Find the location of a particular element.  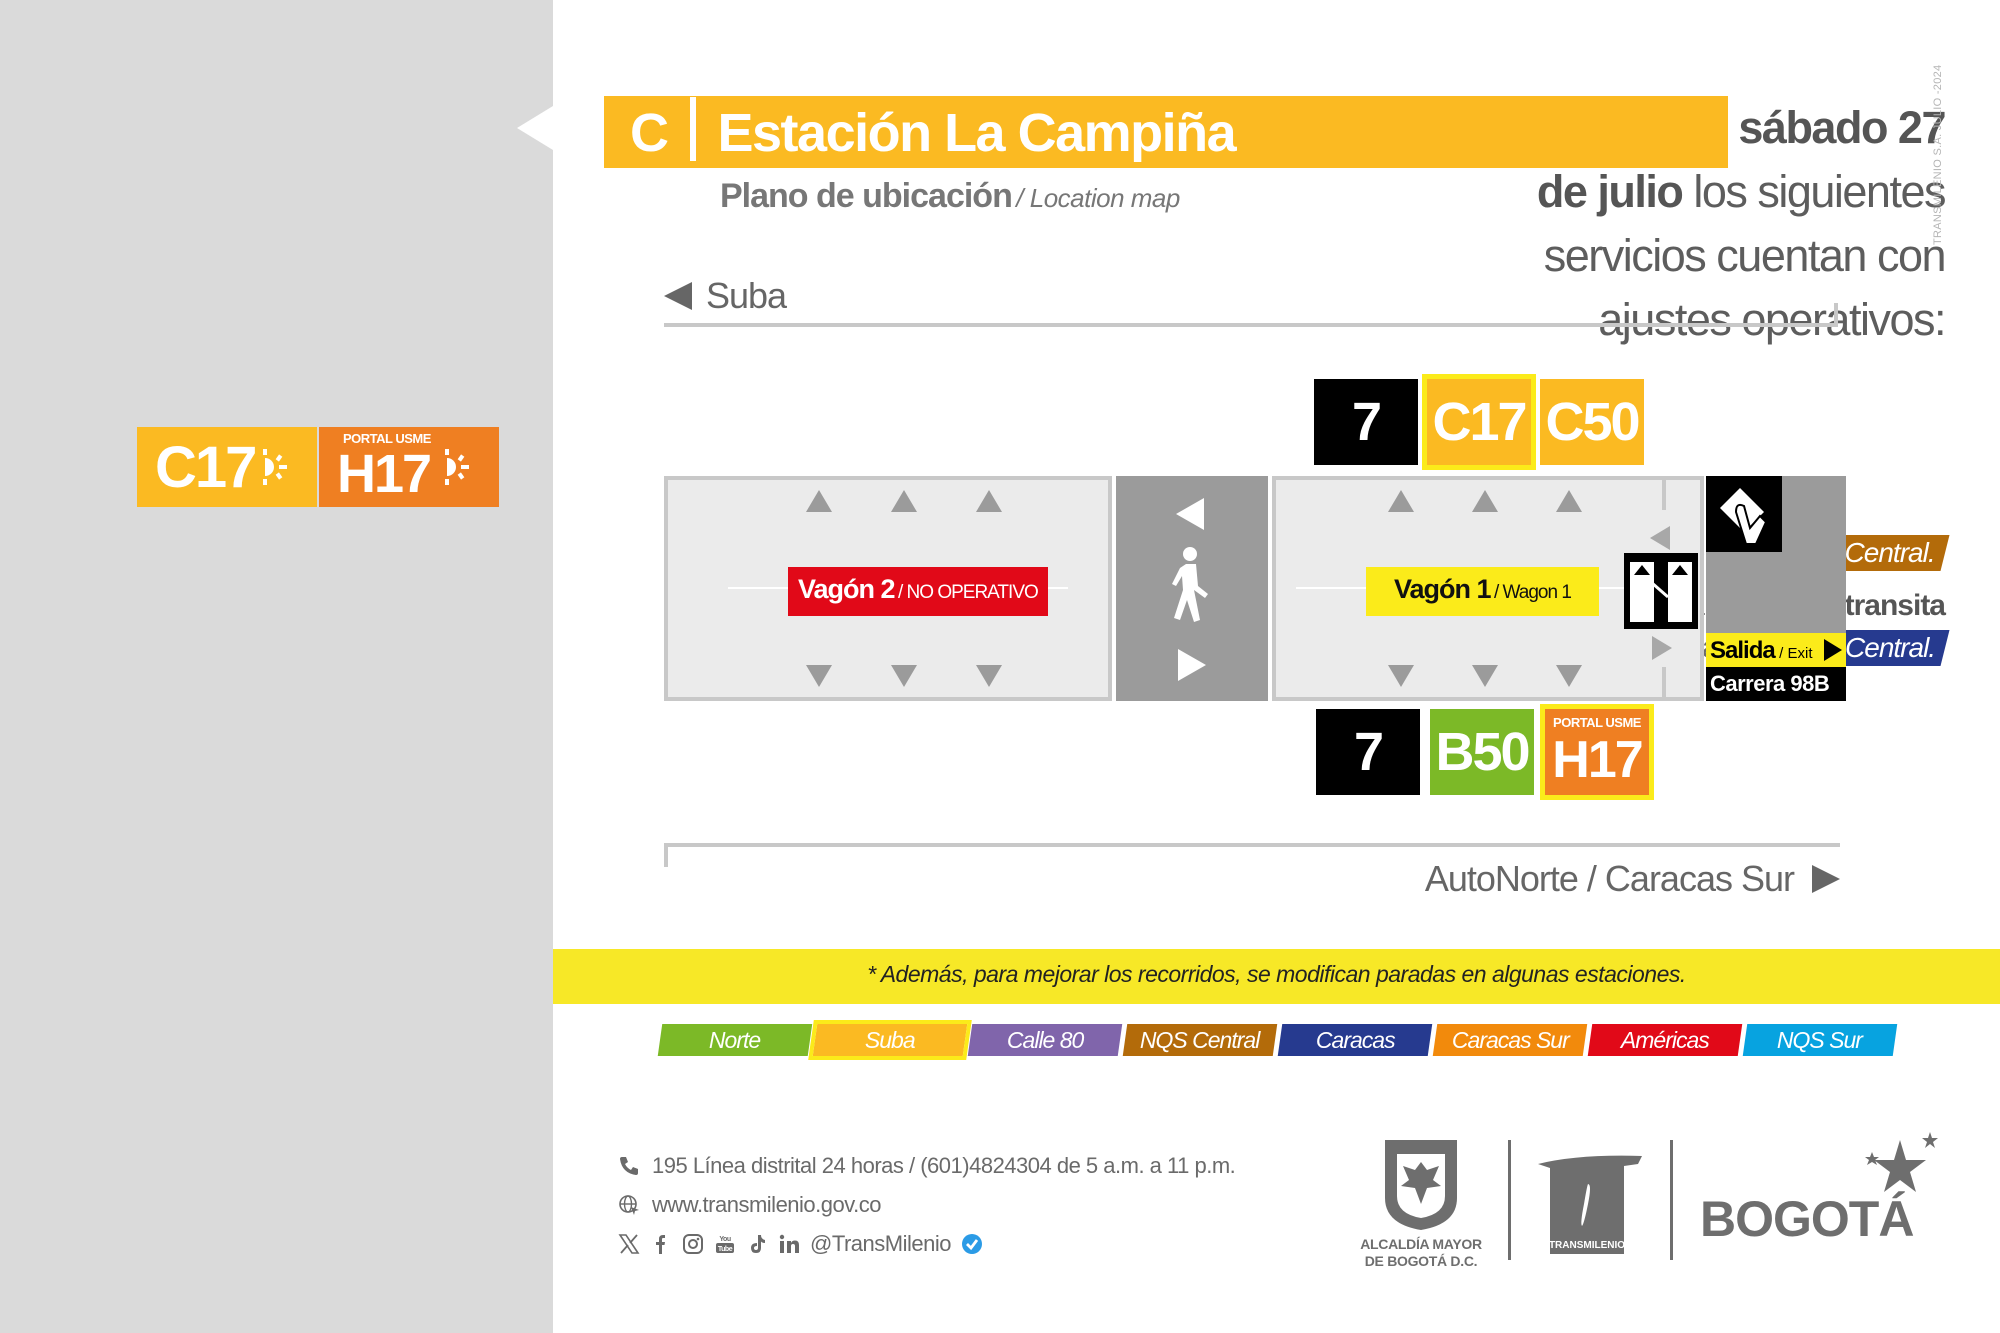

exit-label: Salida / Exit is located at coordinates (1776, 650).